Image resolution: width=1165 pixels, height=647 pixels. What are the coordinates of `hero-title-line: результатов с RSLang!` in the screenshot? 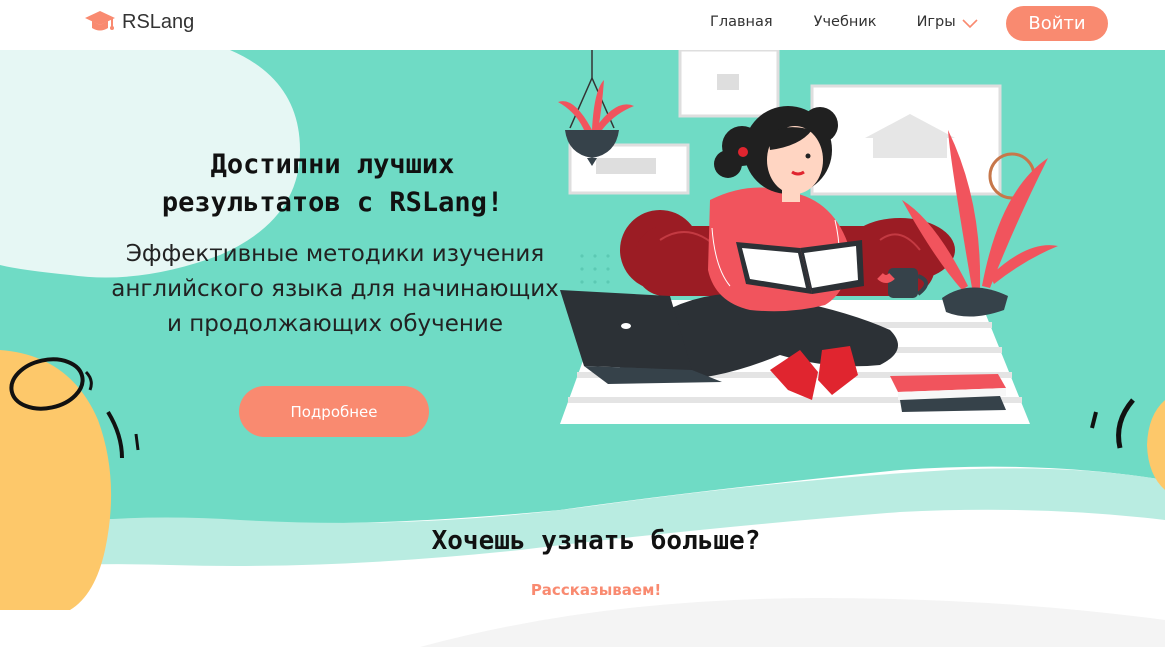 It's located at (332, 202).